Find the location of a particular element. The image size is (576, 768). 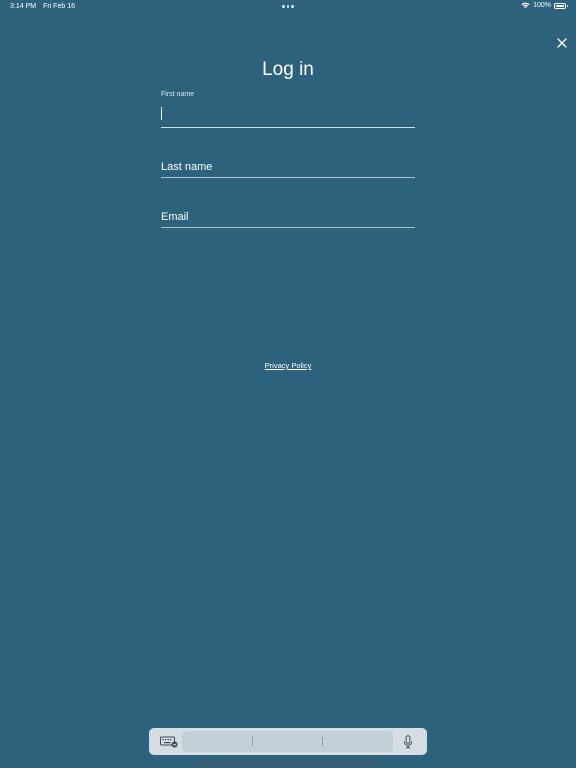

status-time: 3:14 PM is located at coordinates (23, 6).